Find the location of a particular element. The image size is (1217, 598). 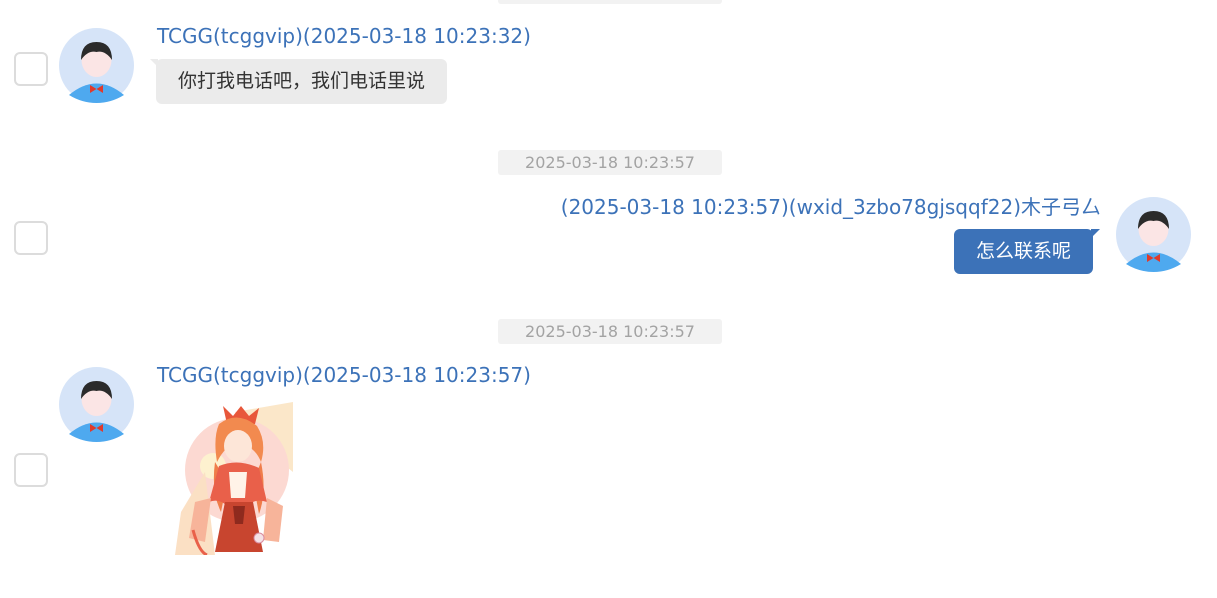

timestamp-separator-top is located at coordinates (610, 2).